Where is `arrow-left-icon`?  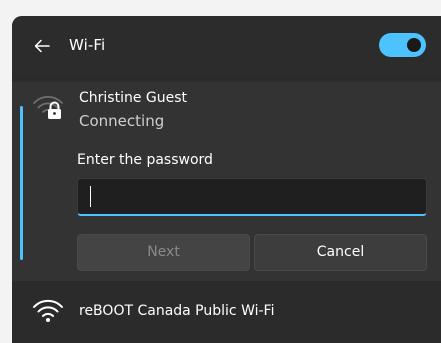
arrow-left-icon is located at coordinates (42, 46).